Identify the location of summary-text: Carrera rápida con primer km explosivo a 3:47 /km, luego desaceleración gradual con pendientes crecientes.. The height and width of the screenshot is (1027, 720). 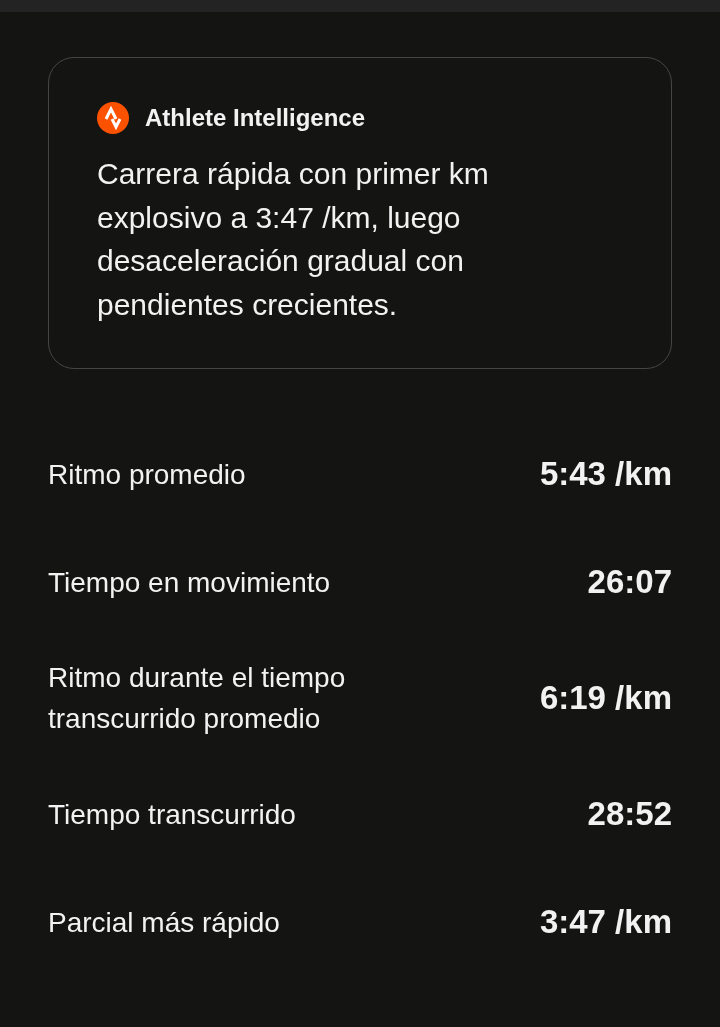
(293, 239).